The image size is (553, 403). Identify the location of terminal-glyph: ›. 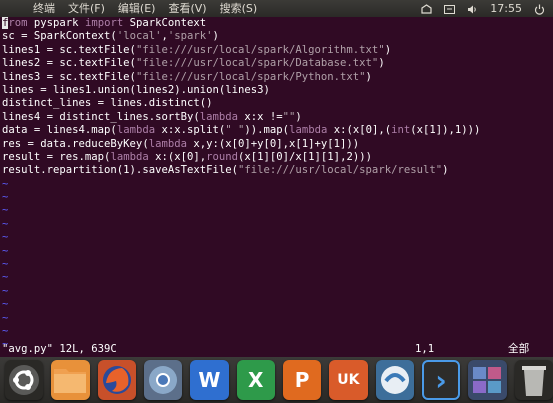
(441, 380).